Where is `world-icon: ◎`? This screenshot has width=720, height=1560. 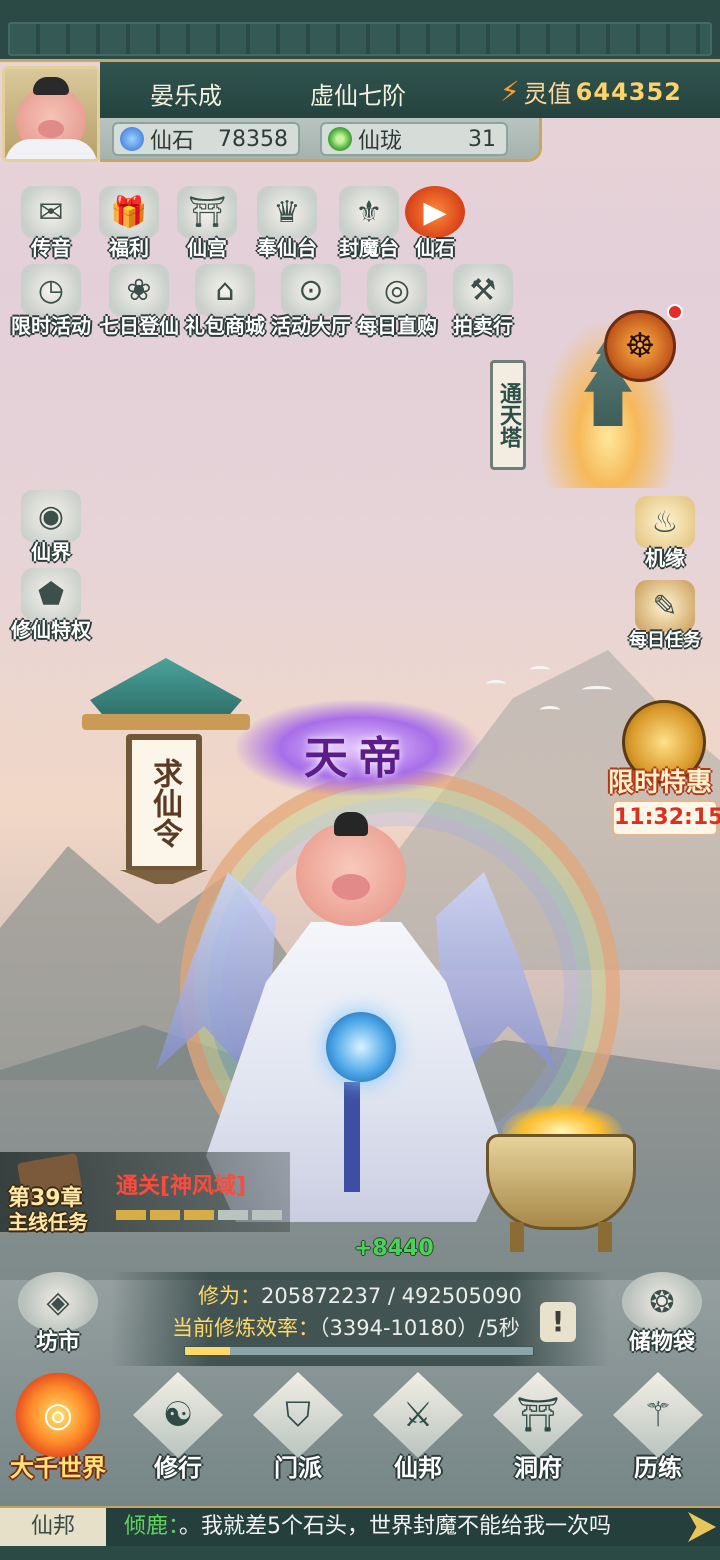 world-icon: ◎ is located at coordinates (58, 1415).